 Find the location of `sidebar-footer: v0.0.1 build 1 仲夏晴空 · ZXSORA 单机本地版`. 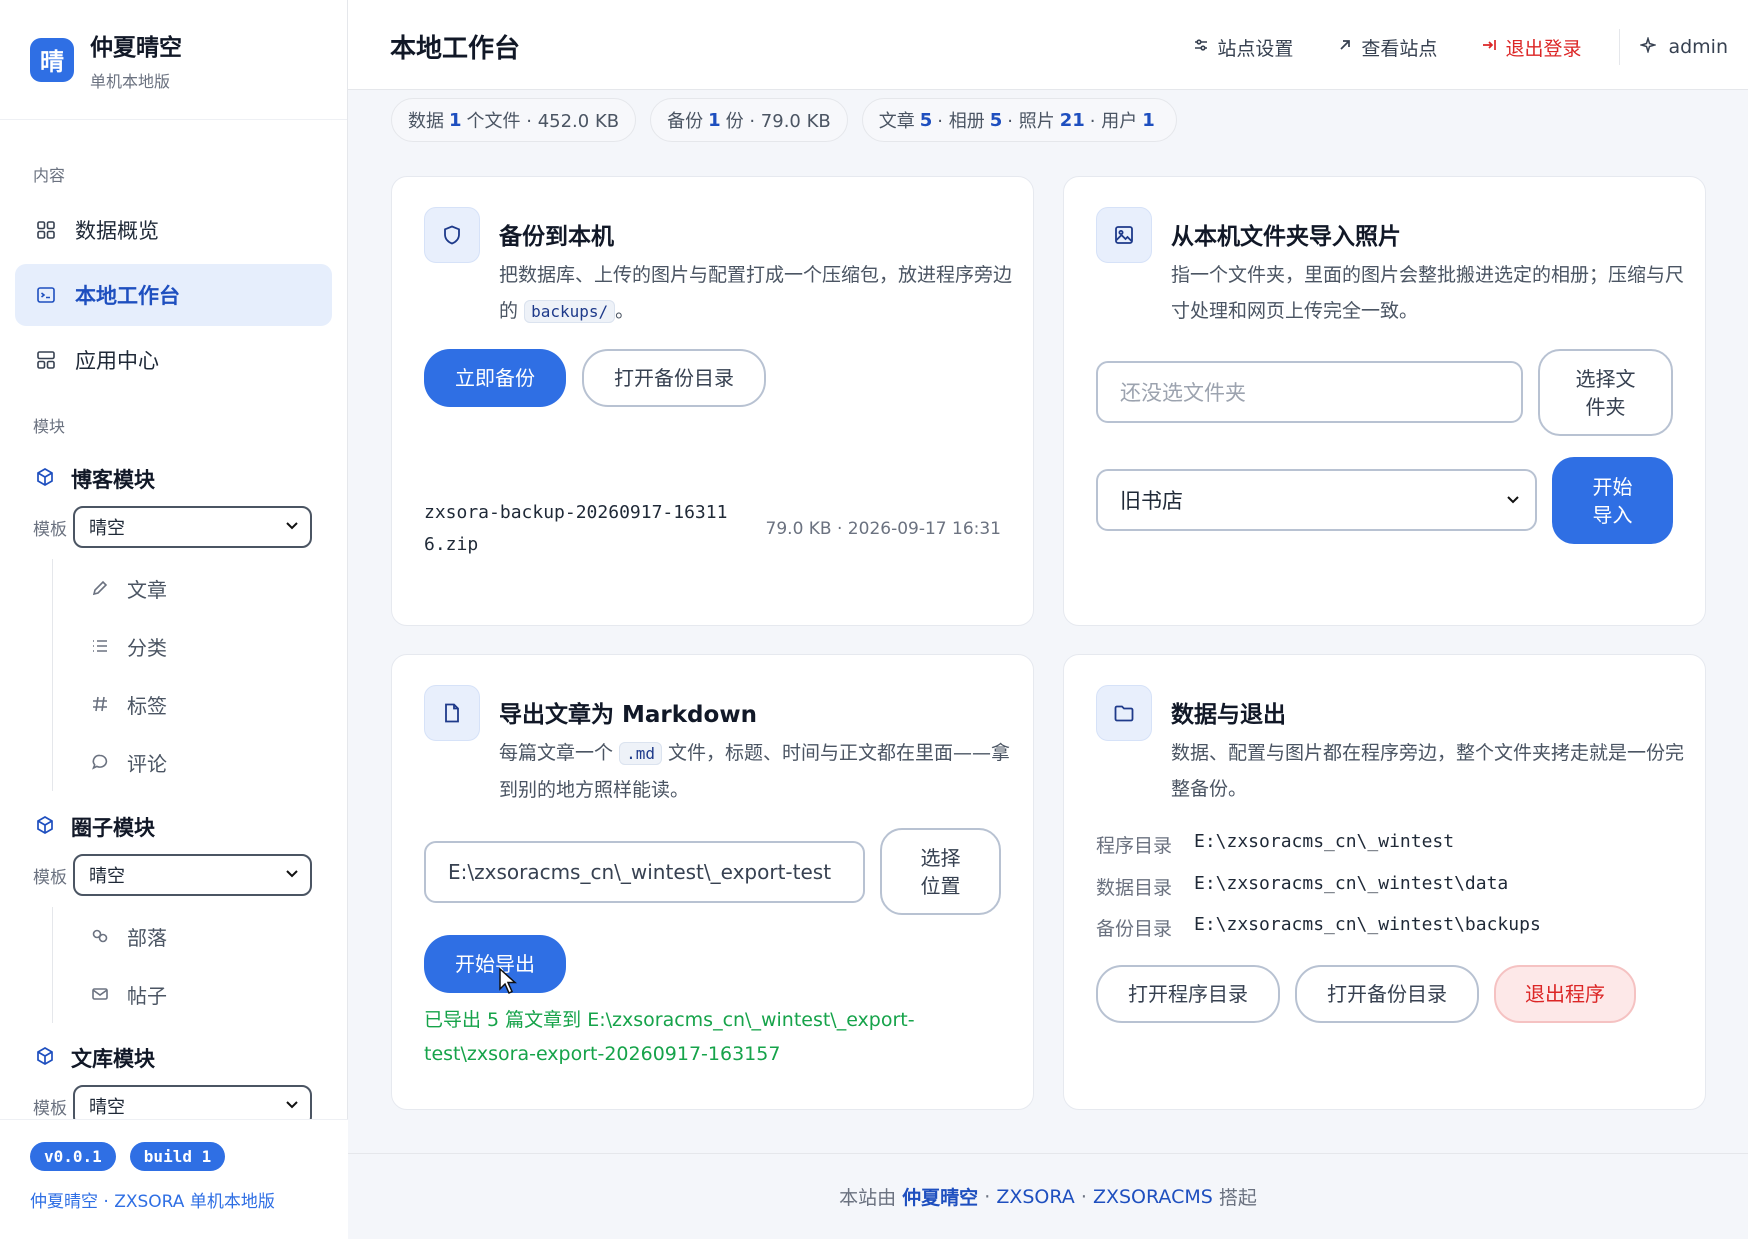

sidebar-footer: v0.0.1 build 1 仲夏晴空 · ZXSORA 单机本地版 is located at coordinates (174, 1179).